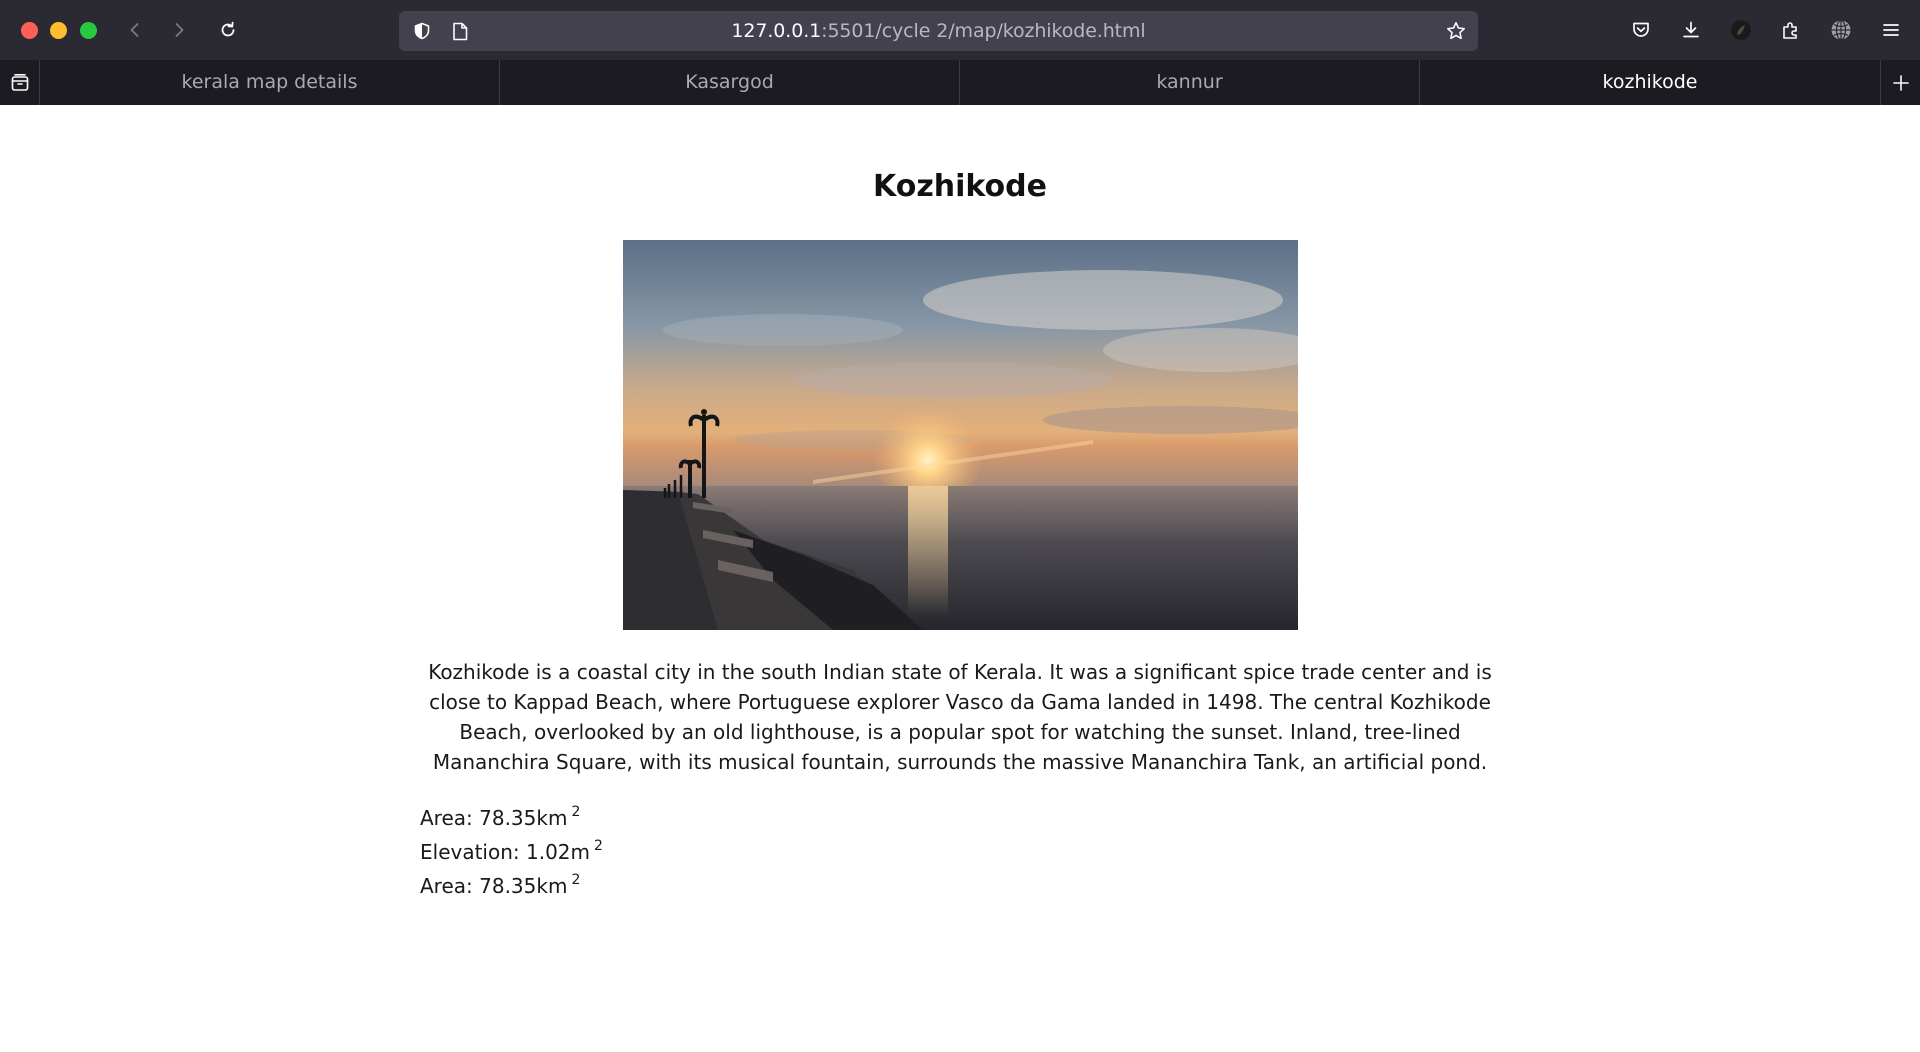 This screenshot has height=1052, width=1920. What do you see at coordinates (730, 82) in the screenshot?
I see `tab-kasargod: Kasargod` at bounding box center [730, 82].